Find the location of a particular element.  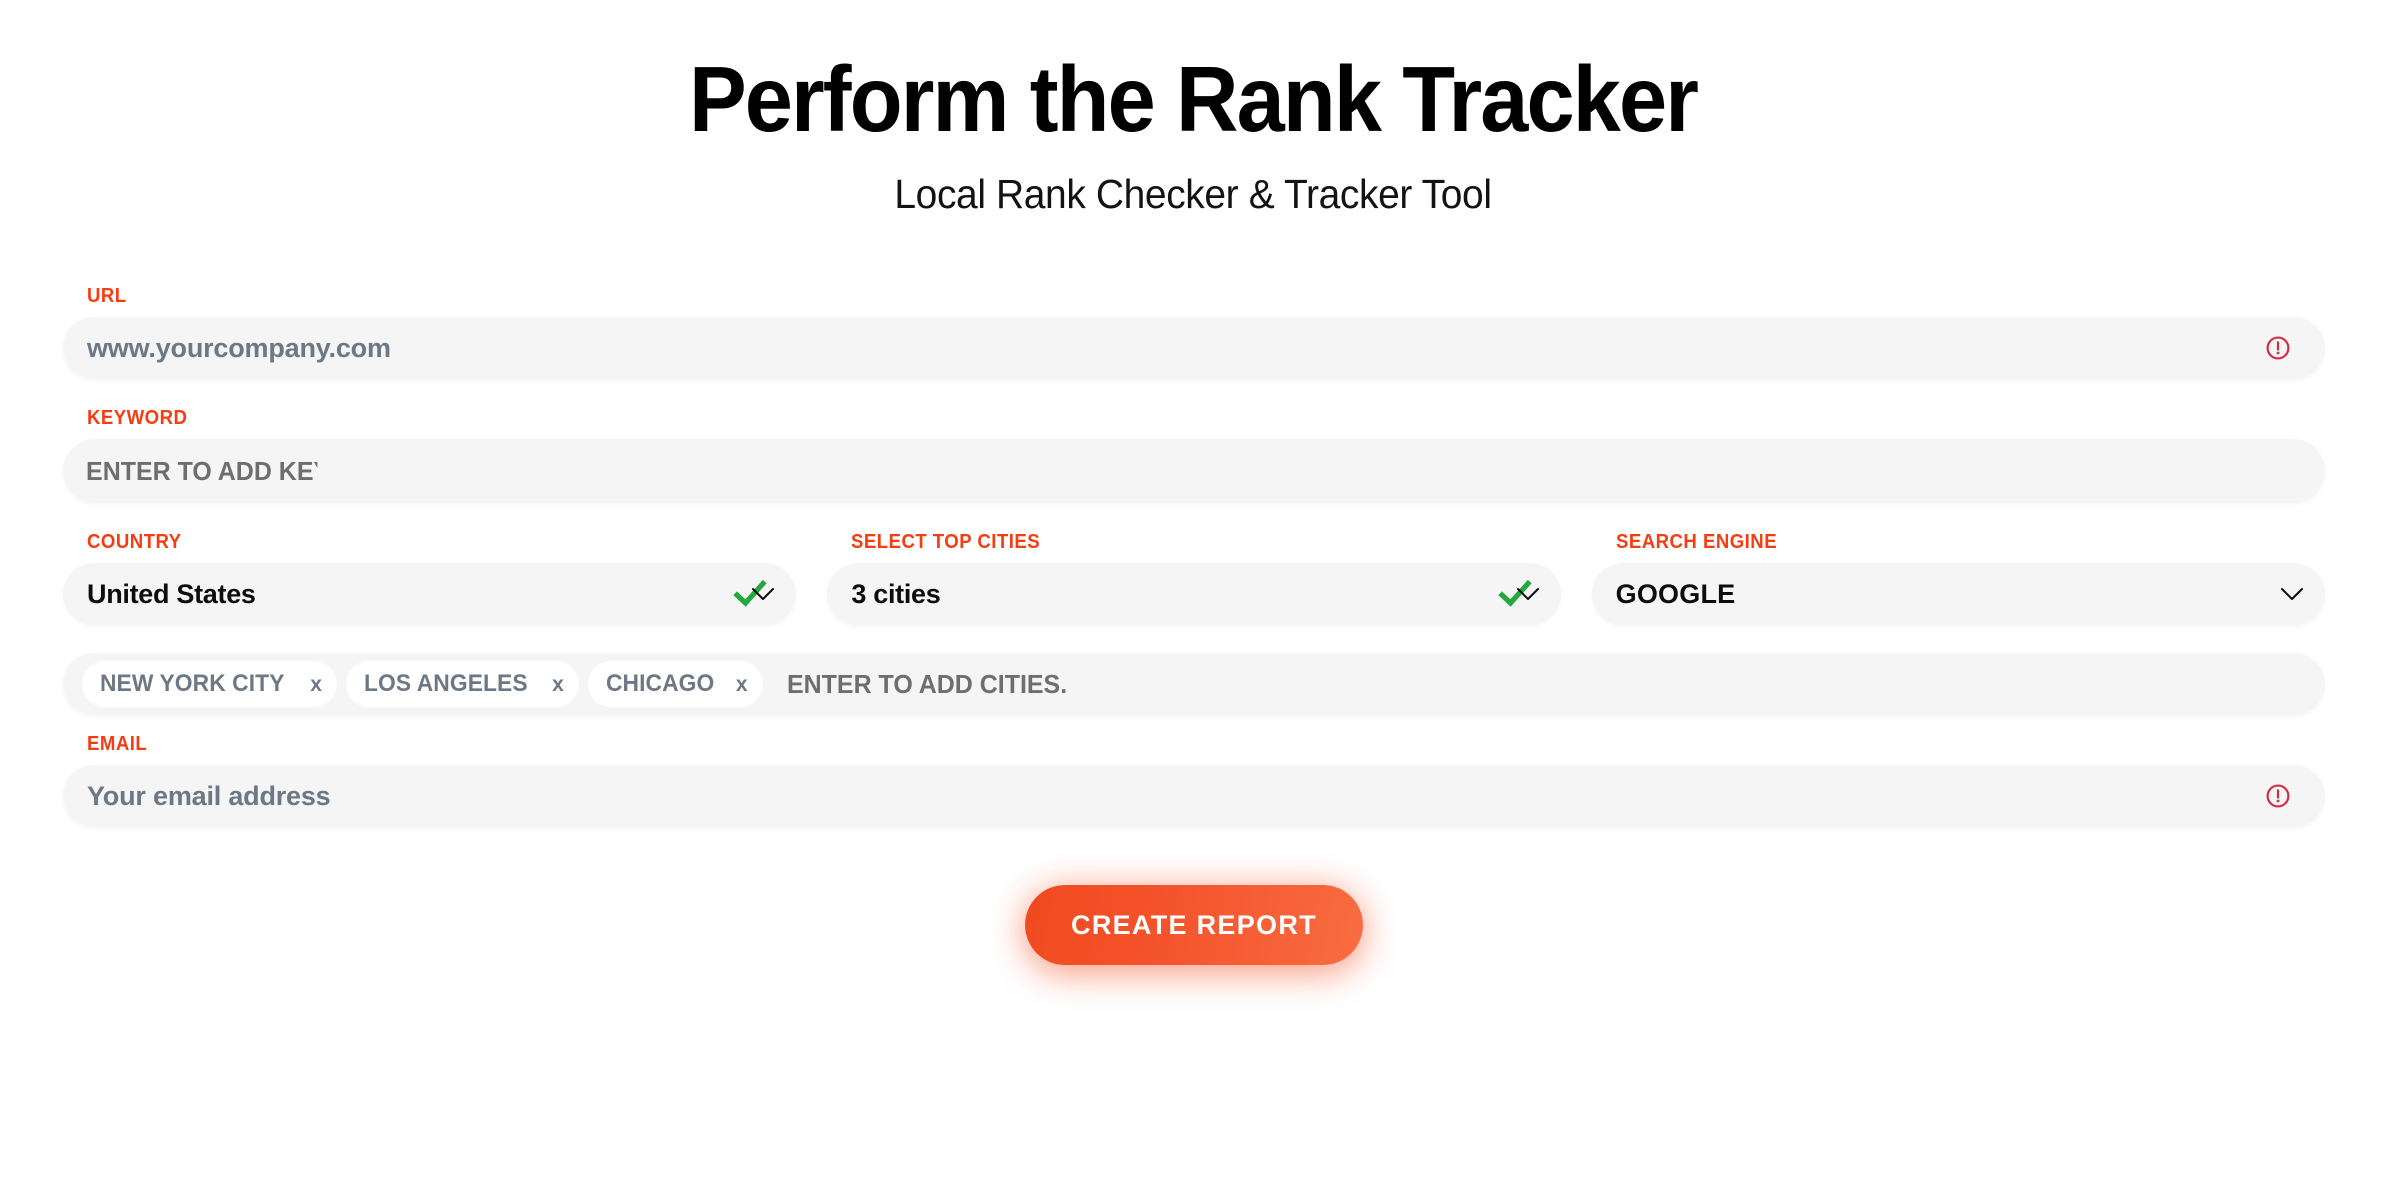

city-tag: CHICAGO x is located at coordinates (675, 684).